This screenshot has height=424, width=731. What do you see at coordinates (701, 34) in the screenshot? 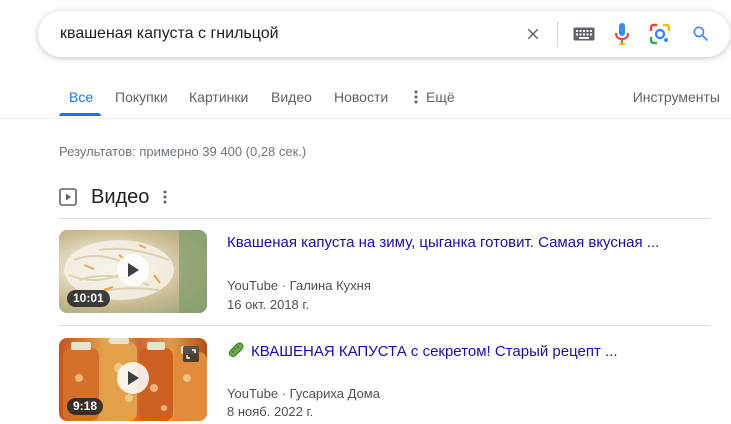
I see `search-icon` at bounding box center [701, 34].